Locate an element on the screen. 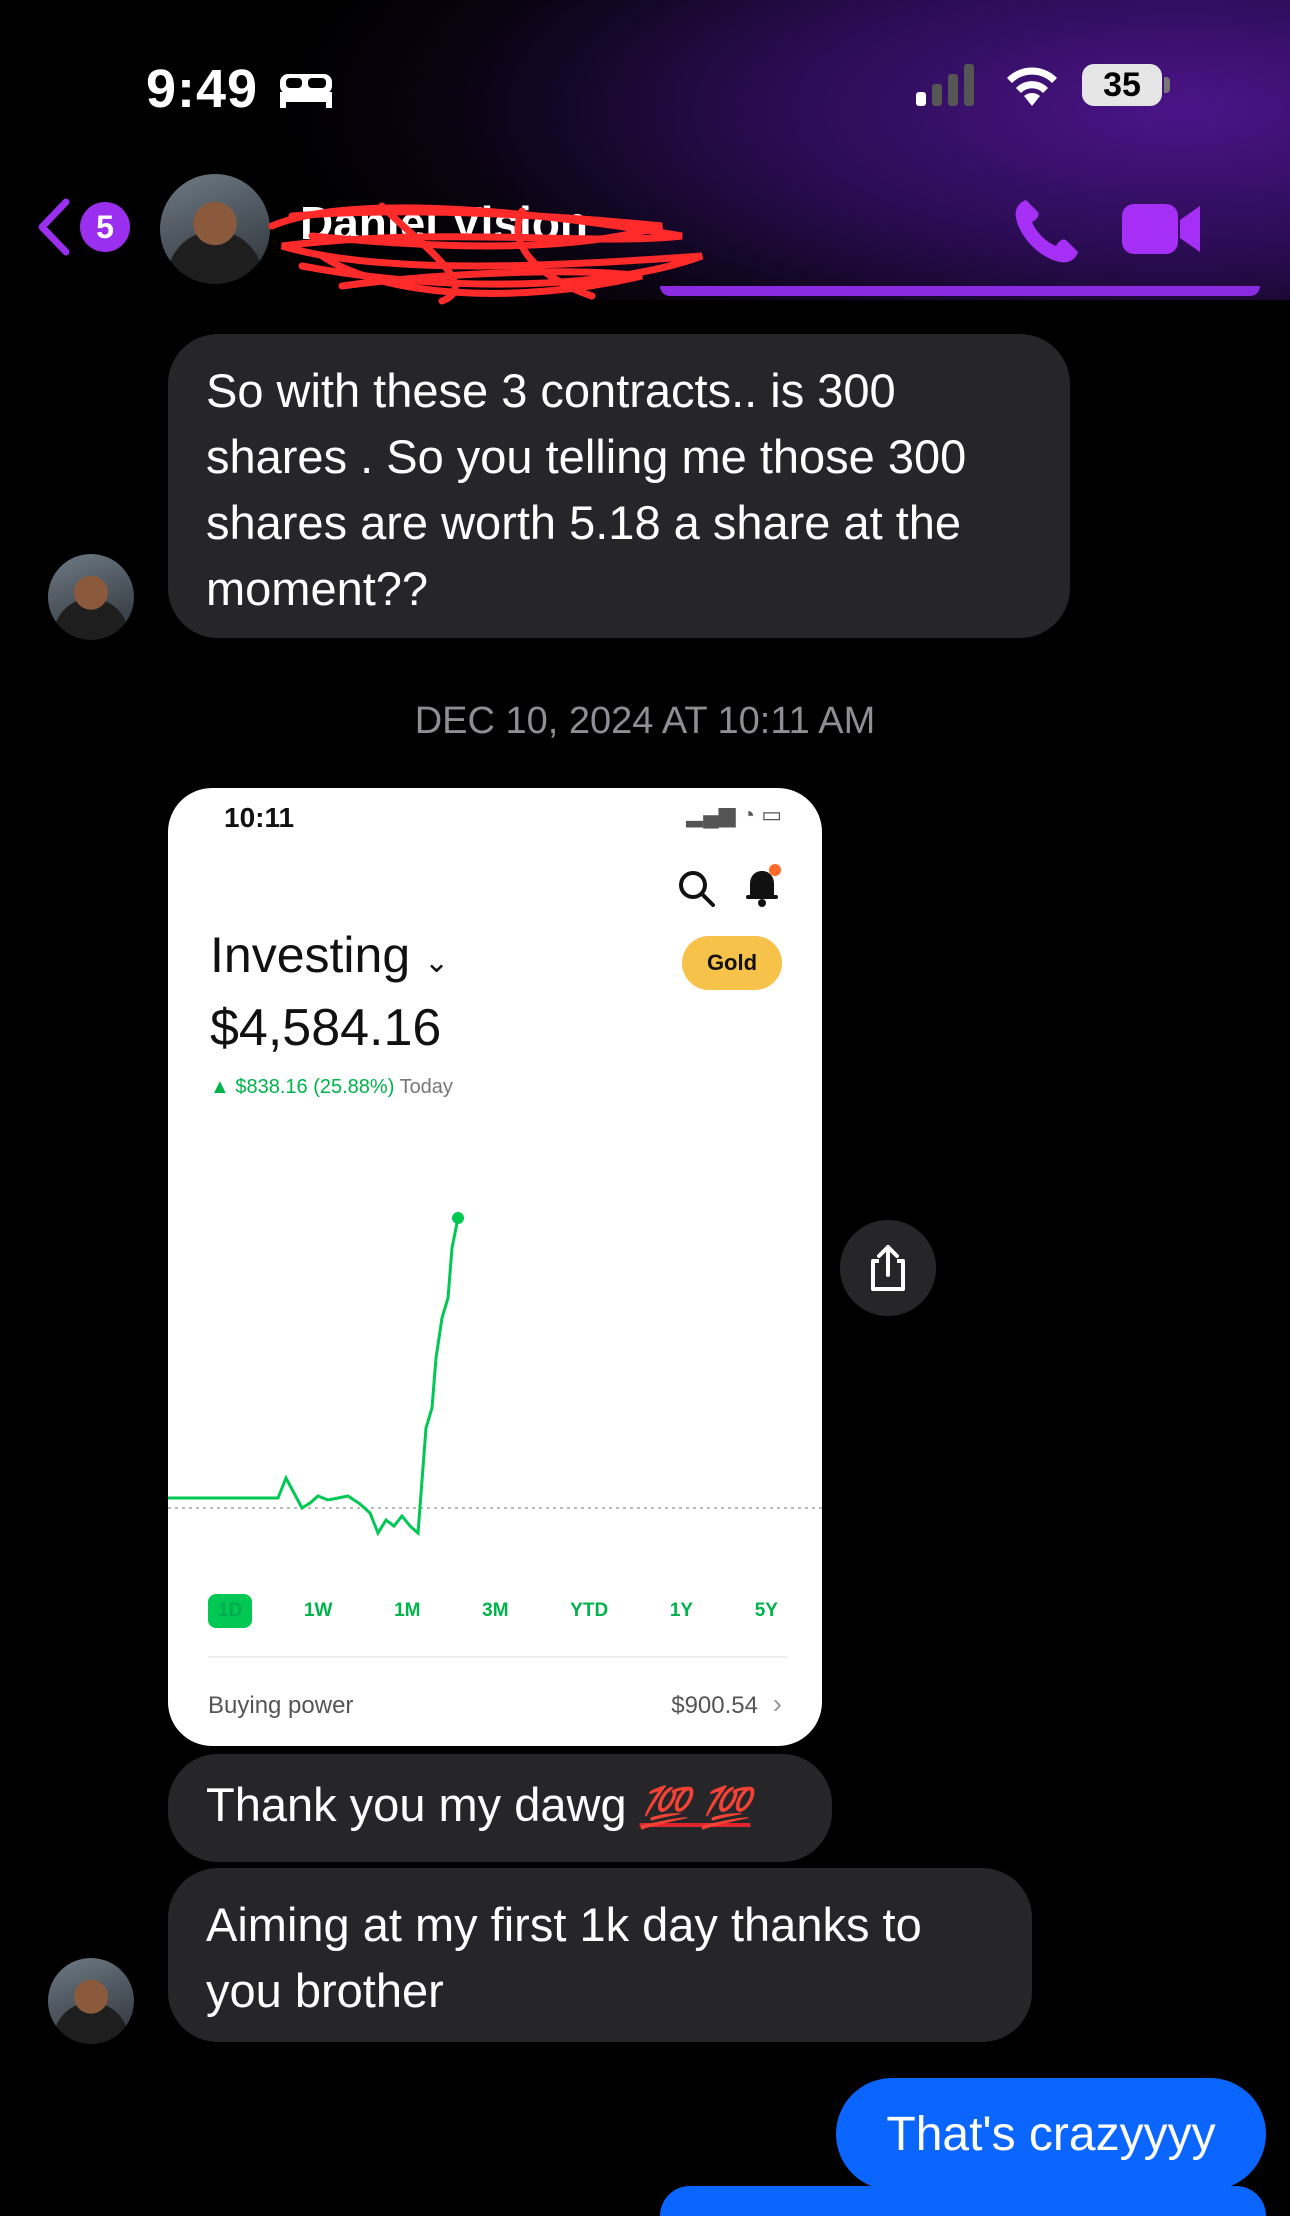 The width and height of the screenshot is (1290, 2216). status-time: 9:49 is located at coordinates (202, 89).